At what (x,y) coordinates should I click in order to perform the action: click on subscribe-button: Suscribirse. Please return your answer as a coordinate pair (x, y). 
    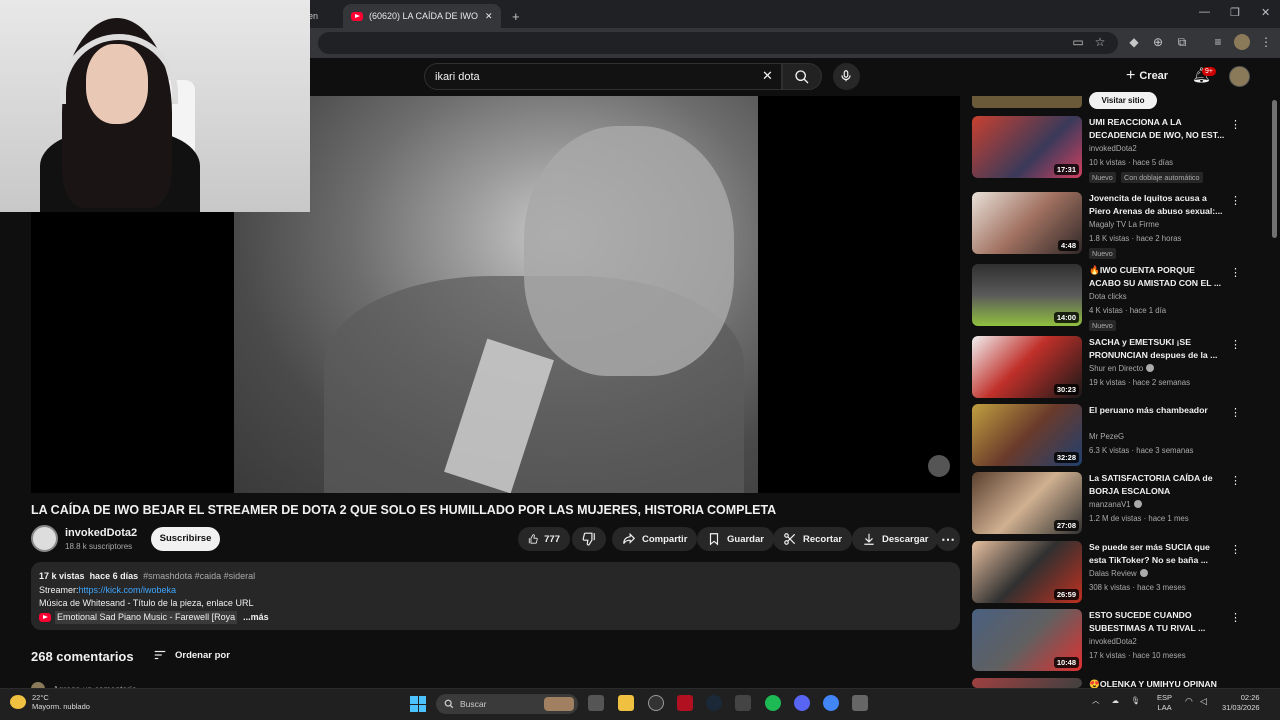
    Looking at the image, I should click on (185, 539).